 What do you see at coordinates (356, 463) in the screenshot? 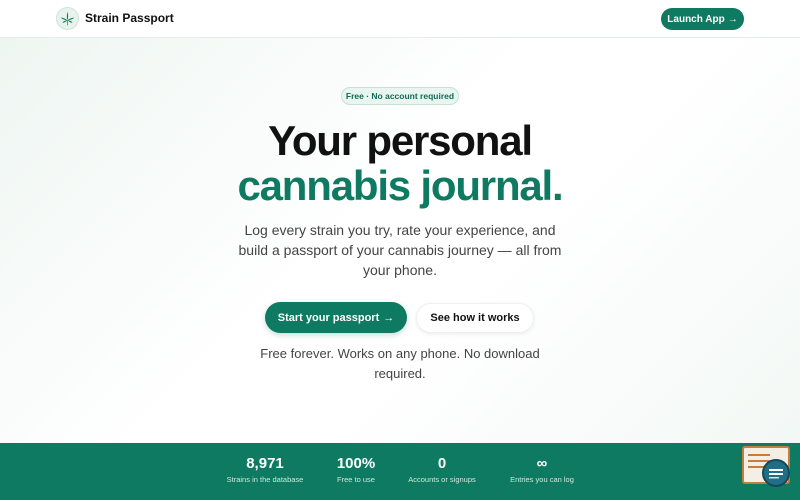
I see `stat-value: 100%` at bounding box center [356, 463].